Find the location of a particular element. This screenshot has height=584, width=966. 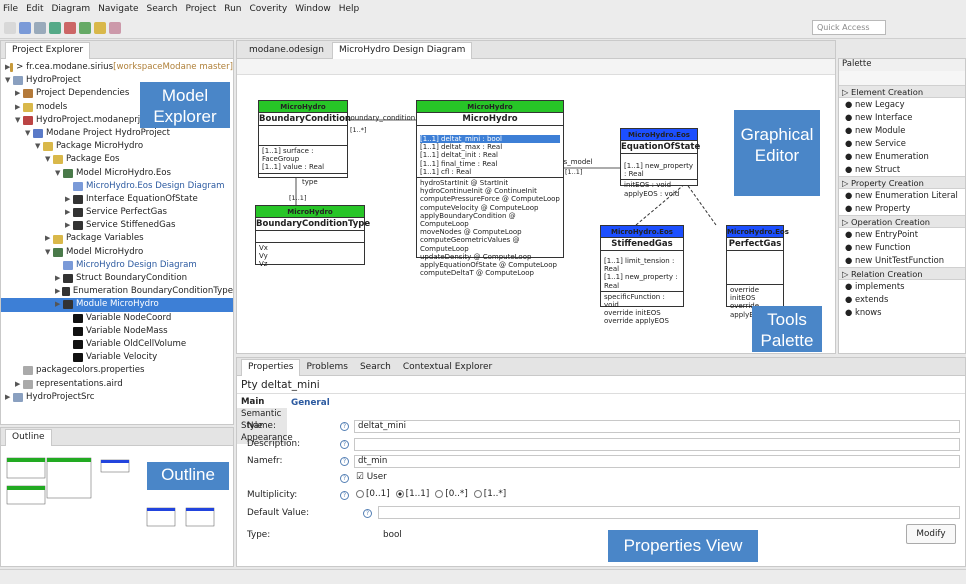

modify-button: Modify is located at coordinates (931, 534).